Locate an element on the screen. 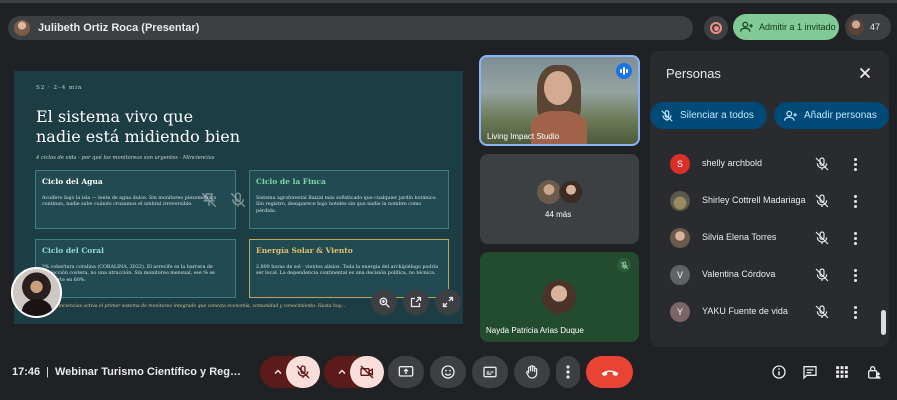 This screenshot has width=897, height=400. fullscreen-button is located at coordinates (448, 302).